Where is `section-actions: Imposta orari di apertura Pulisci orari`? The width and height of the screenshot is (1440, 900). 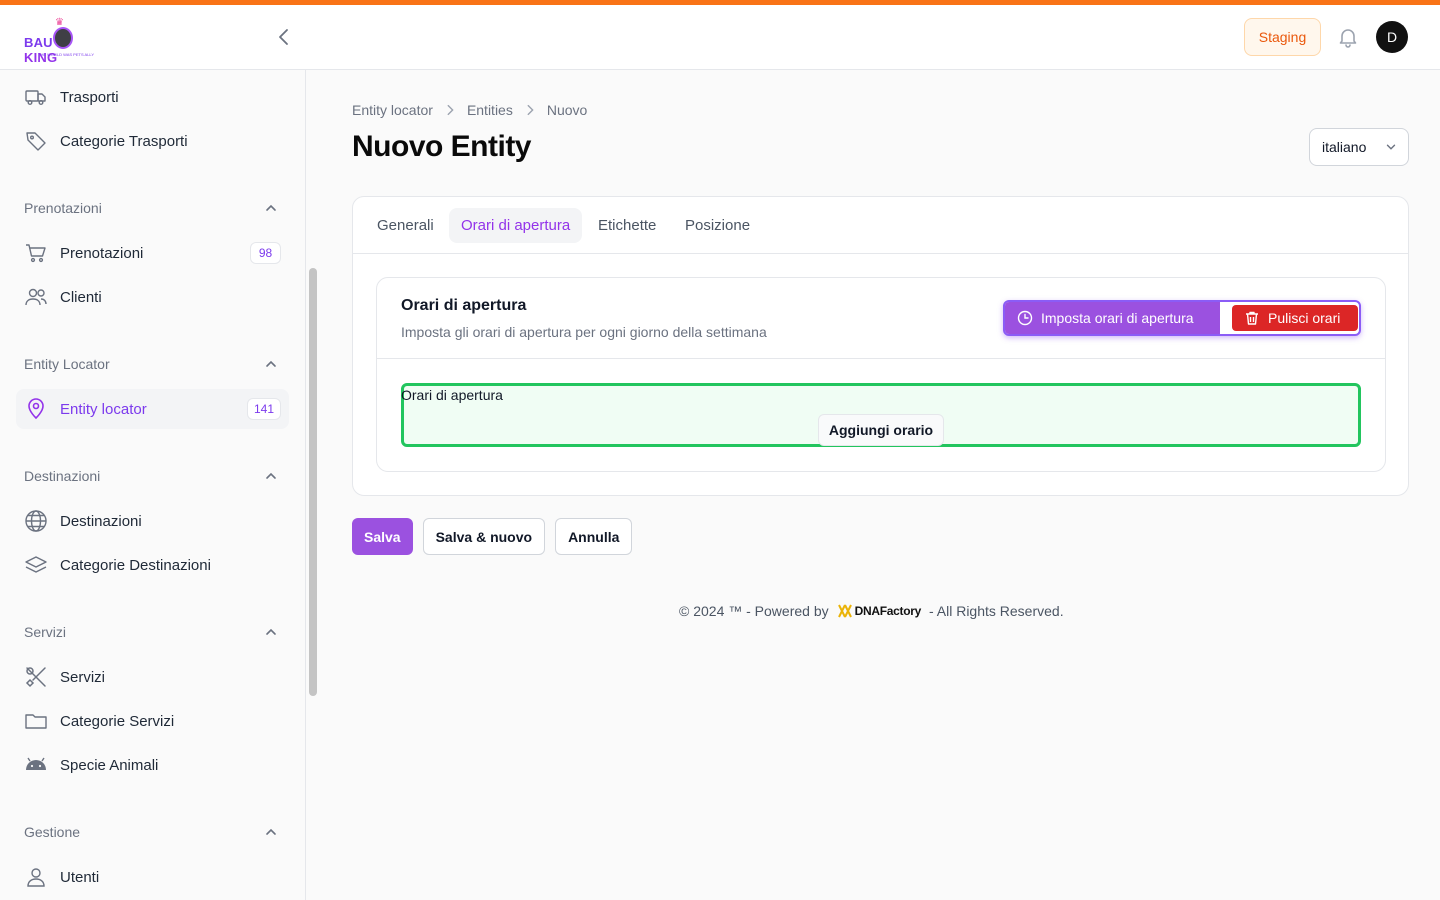
section-actions: Imposta orari di apertura Pulisci orari is located at coordinates (1182, 318).